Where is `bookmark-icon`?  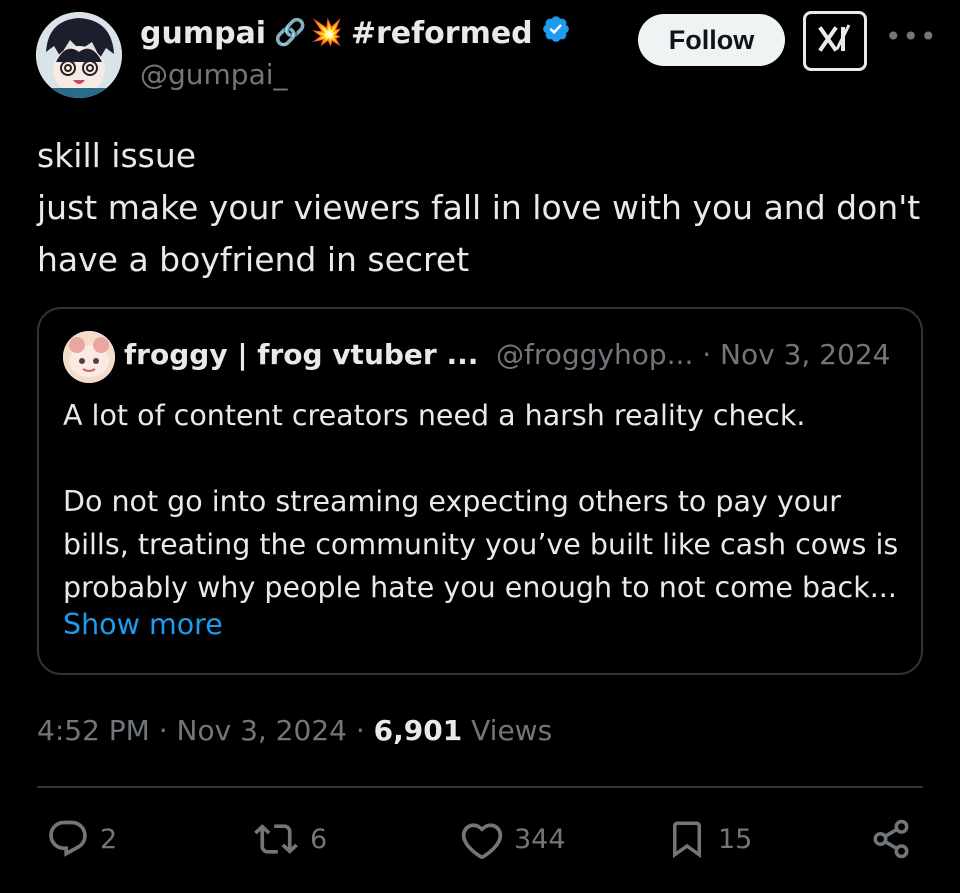 bookmark-icon is located at coordinates (687, 839).